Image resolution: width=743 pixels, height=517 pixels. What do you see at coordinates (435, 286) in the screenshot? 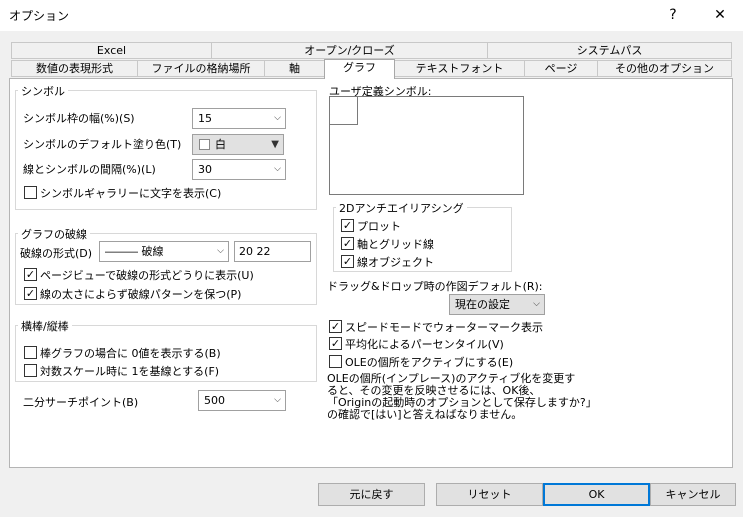
I see `drag-drop-label: ドラッグ&ドロップ時の作図デフォルト(R):` at bounding box center [435, 286].